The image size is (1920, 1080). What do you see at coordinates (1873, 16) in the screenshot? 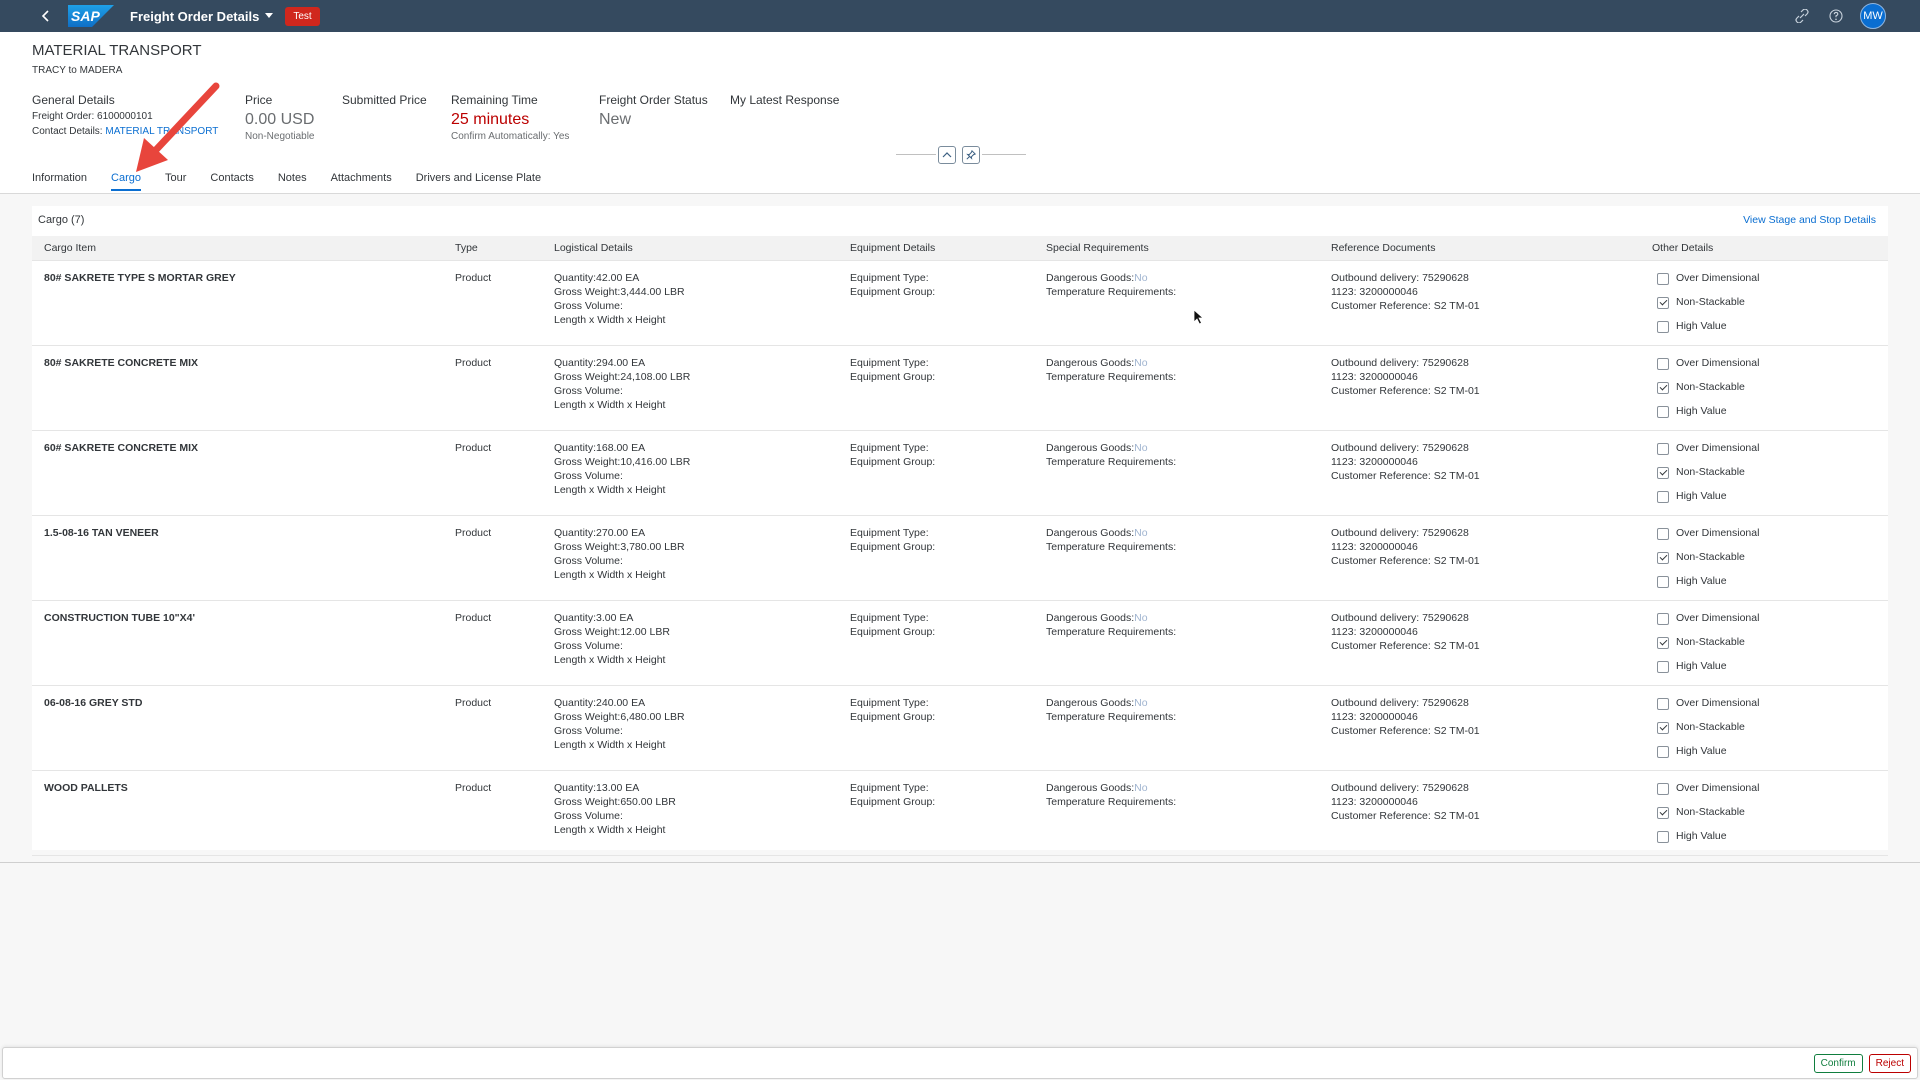
I see `user-avatar: MW` at bounding box center [1873, 16].